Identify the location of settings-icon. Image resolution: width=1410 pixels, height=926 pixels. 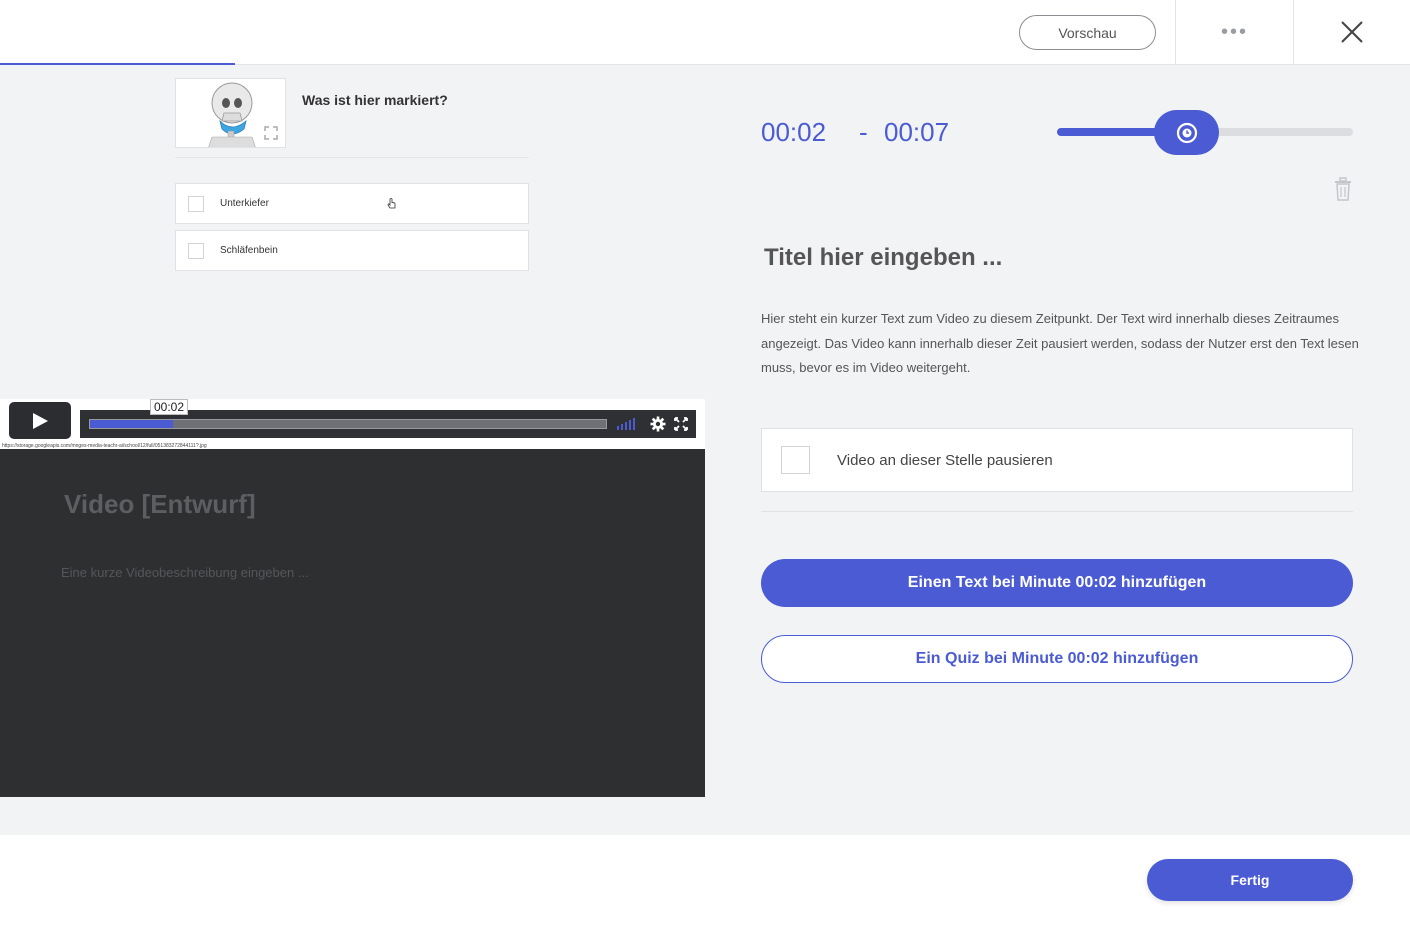
(658, 424).